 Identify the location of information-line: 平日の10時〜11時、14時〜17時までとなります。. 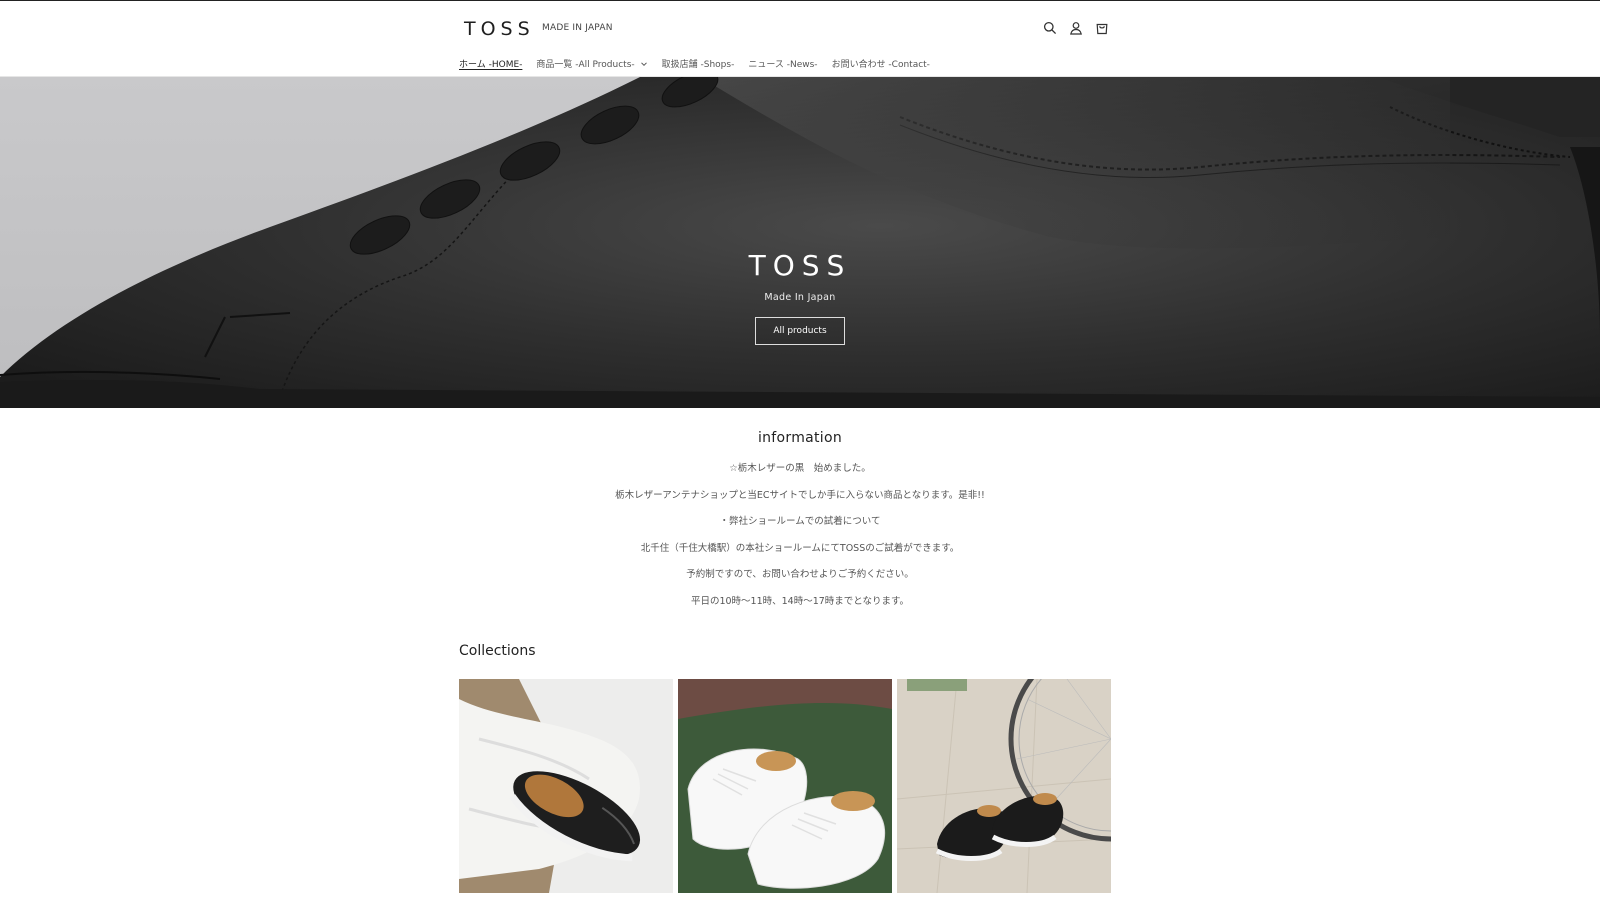
(800, 601).